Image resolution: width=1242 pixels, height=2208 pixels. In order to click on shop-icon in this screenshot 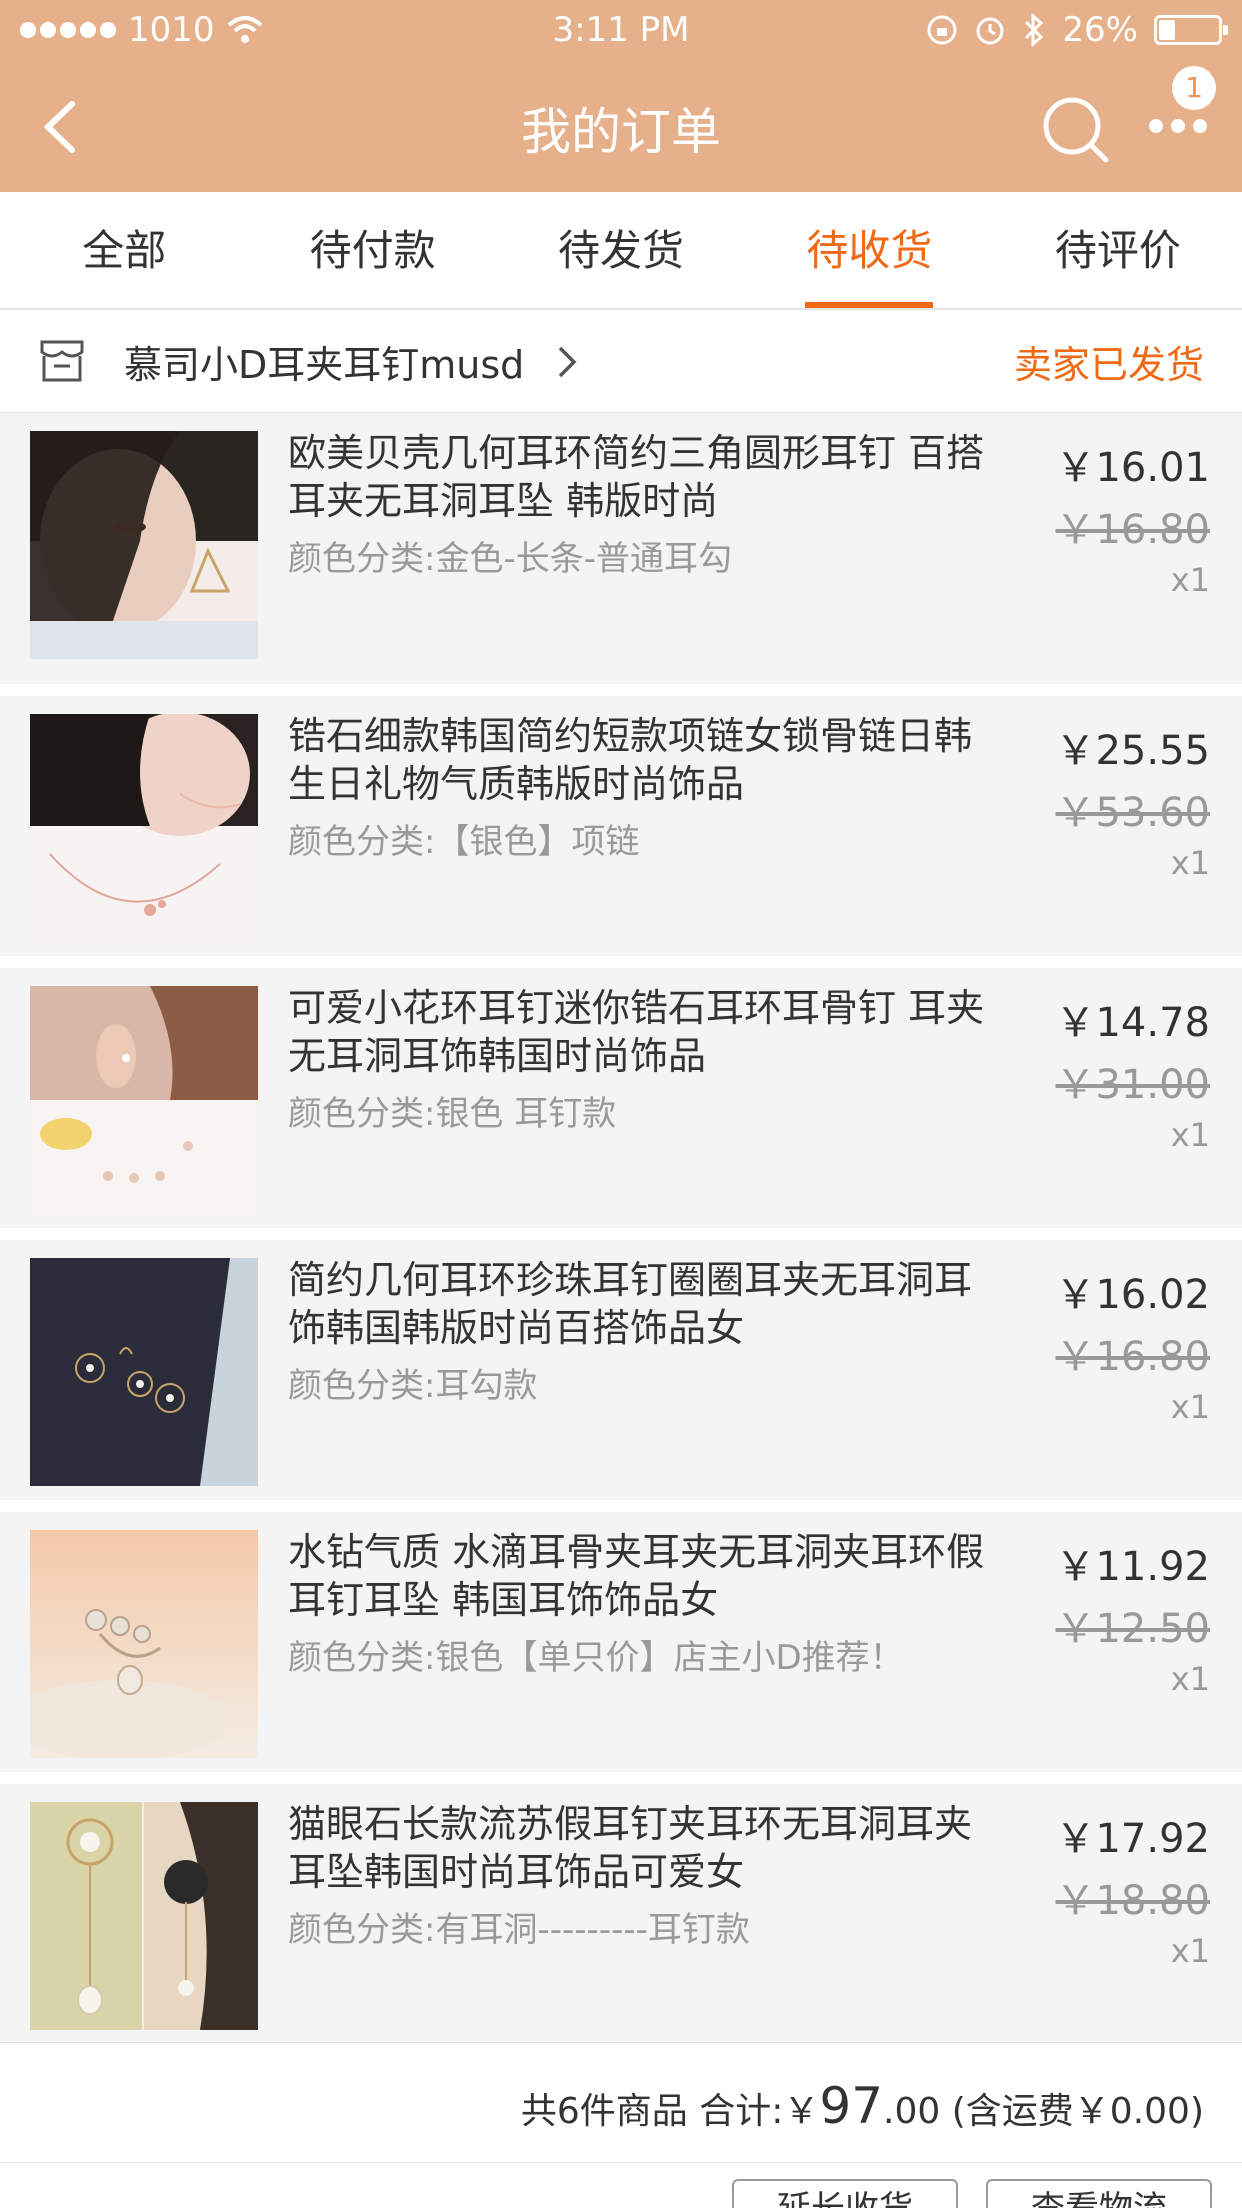, I will do `click(62, 361)`.